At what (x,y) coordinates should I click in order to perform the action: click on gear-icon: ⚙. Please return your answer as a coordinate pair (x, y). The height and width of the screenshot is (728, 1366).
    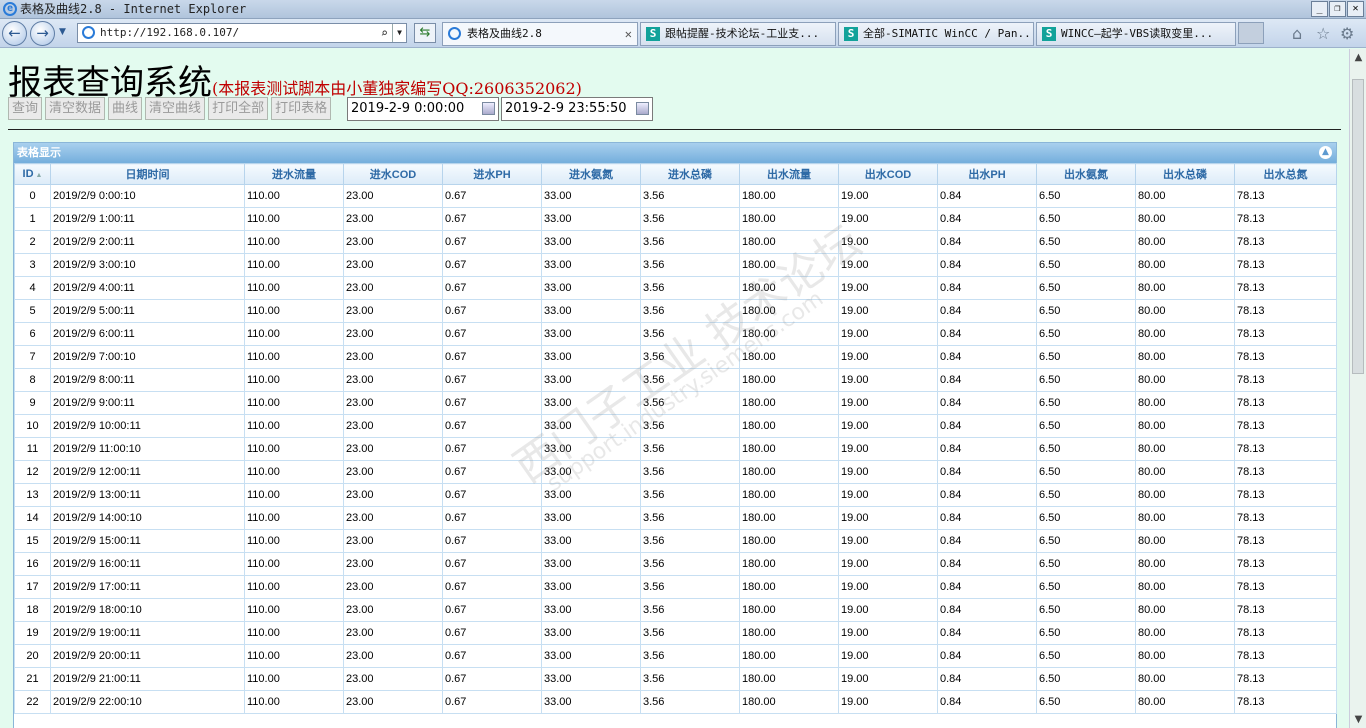
    Looking at the image, I should click on (1347, 33).